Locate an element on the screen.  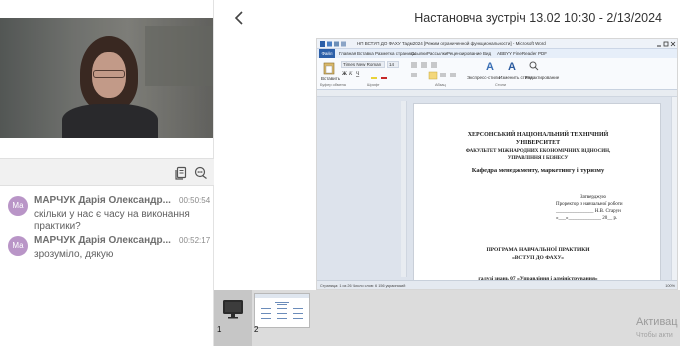
styles-icon: A is located at coordinates (492, 66).